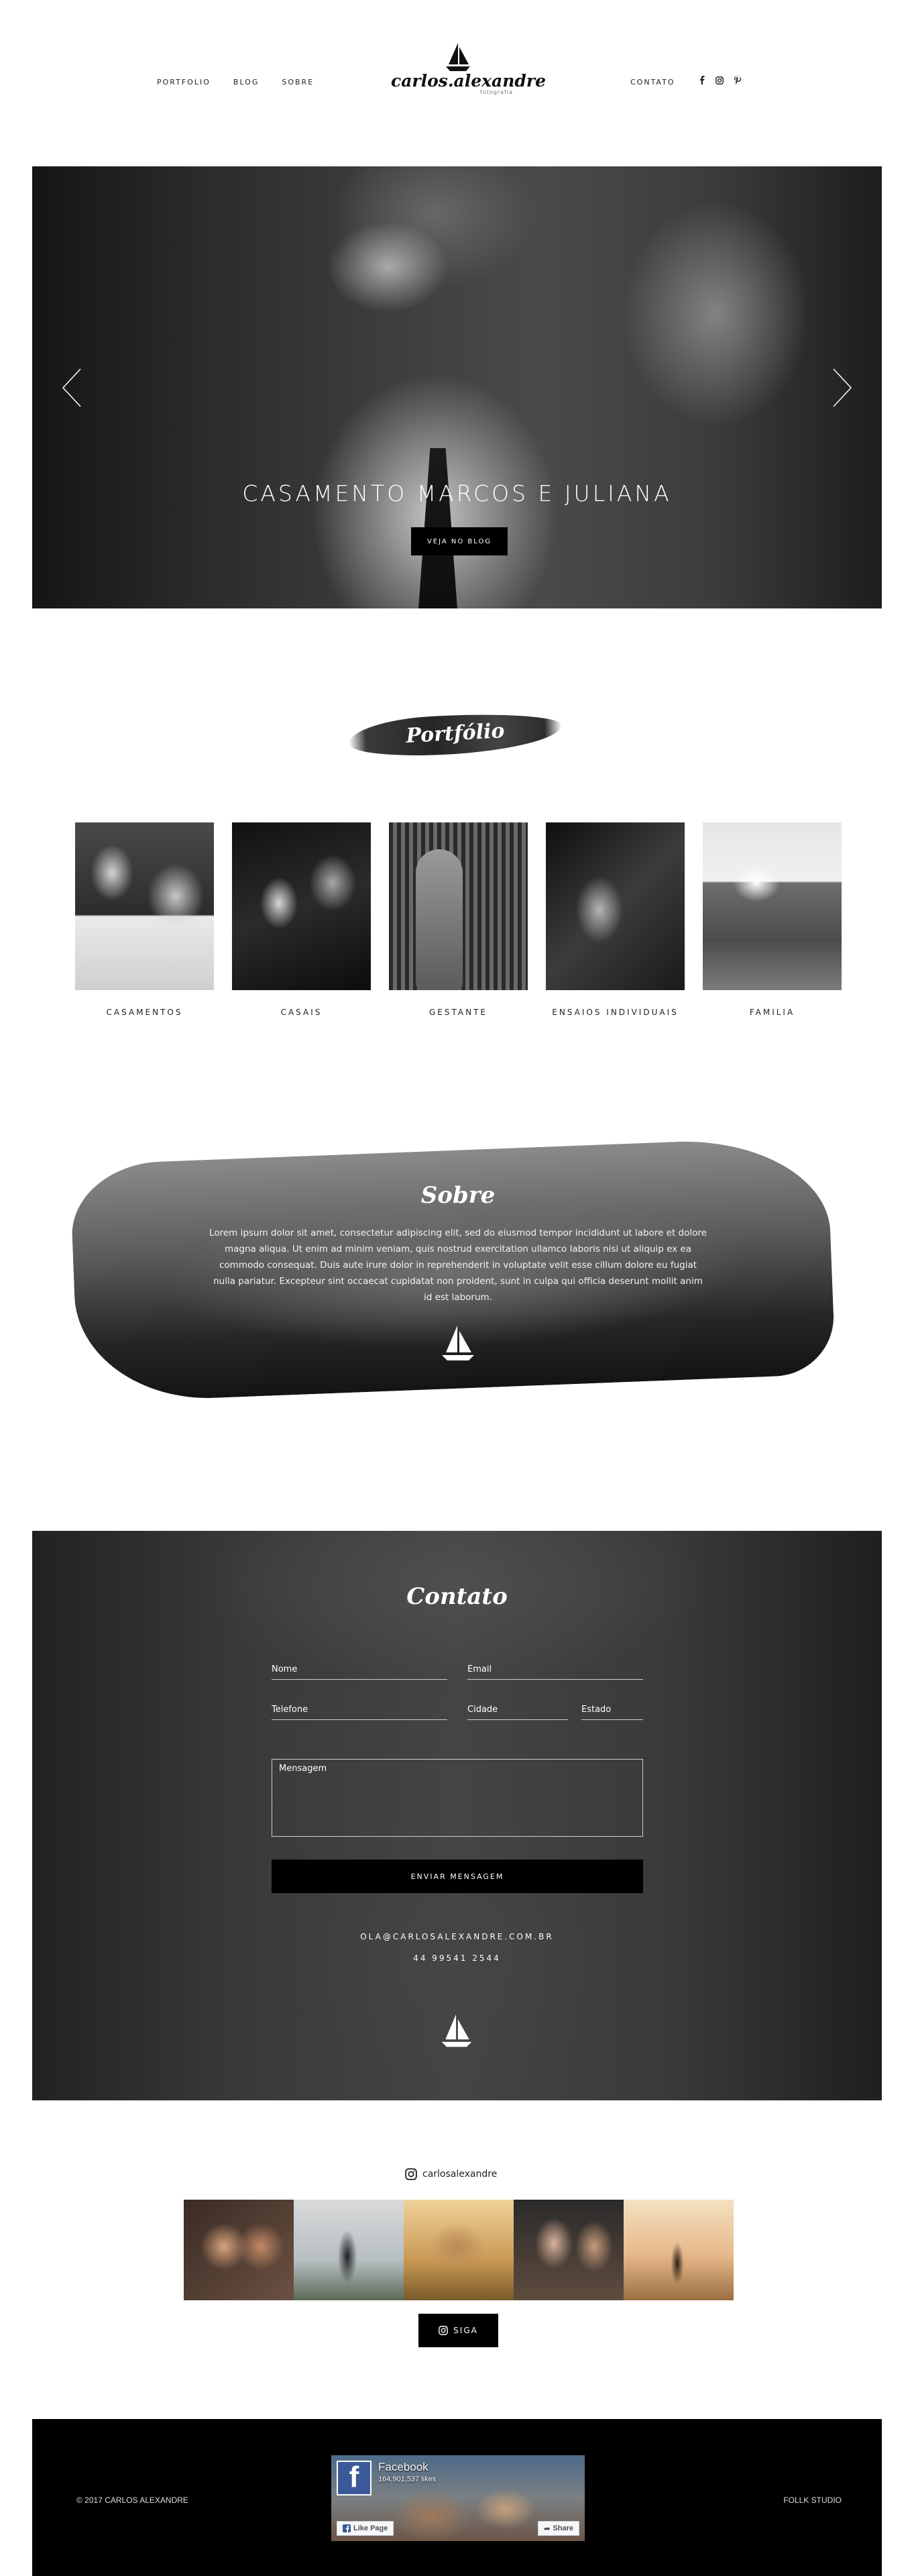 The image size is (916, 2576). Describe the element at coordinates (468, 81) in the screenshot. I see `logo-name: carlos.alexandre` at that location.